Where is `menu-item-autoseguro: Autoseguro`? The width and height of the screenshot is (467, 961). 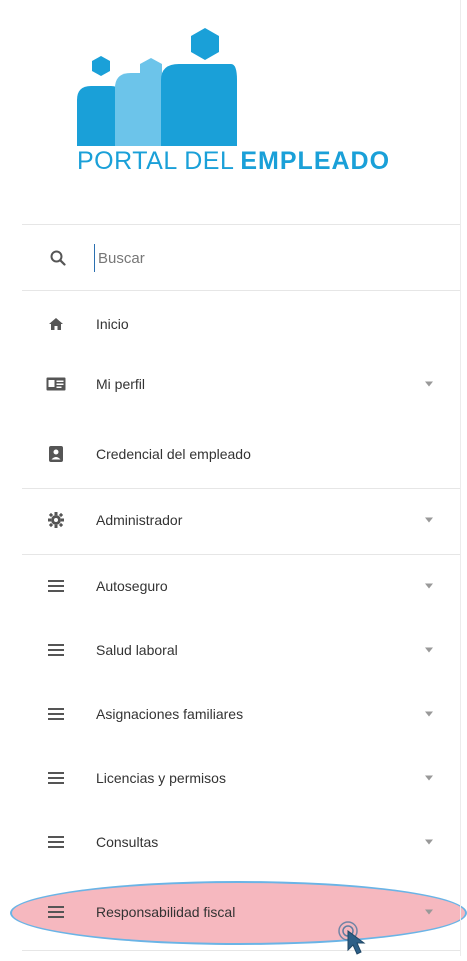 menu-item-autoseguro: Autoseguro is located at coordinates (241, 586).